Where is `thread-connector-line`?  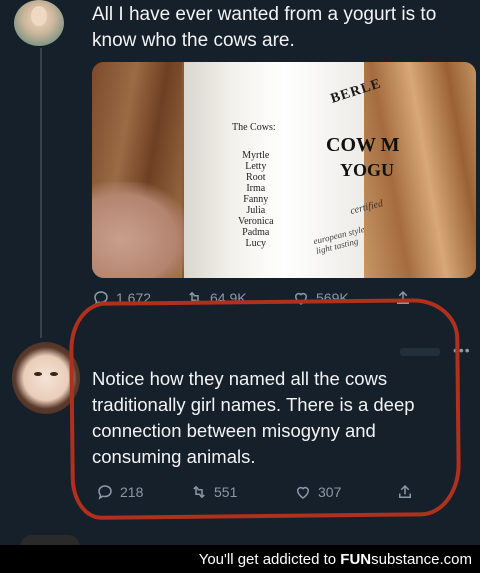
thread-connector-line is located at coordinates (41, 193).